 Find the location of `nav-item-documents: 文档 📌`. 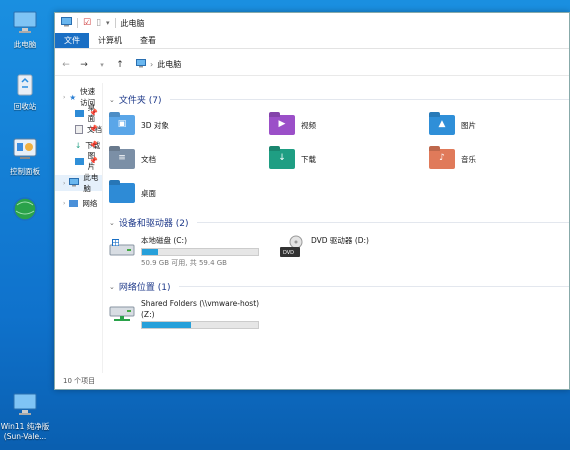

nav-item-documents: 文档 📌 is located at coordinates (78, 129).